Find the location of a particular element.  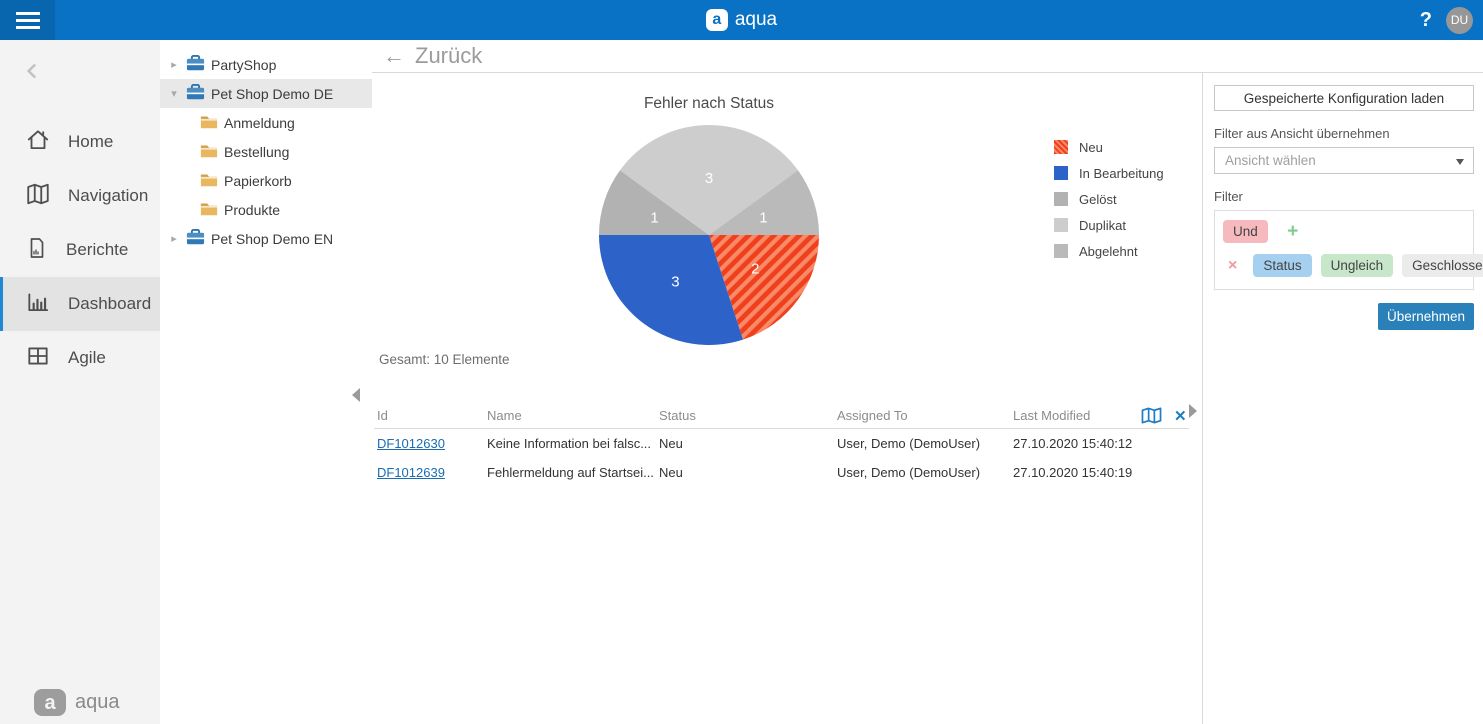

filter-from-view-label: Filter aus Ansicht übernehmen is located at coordinates (1302, 133).